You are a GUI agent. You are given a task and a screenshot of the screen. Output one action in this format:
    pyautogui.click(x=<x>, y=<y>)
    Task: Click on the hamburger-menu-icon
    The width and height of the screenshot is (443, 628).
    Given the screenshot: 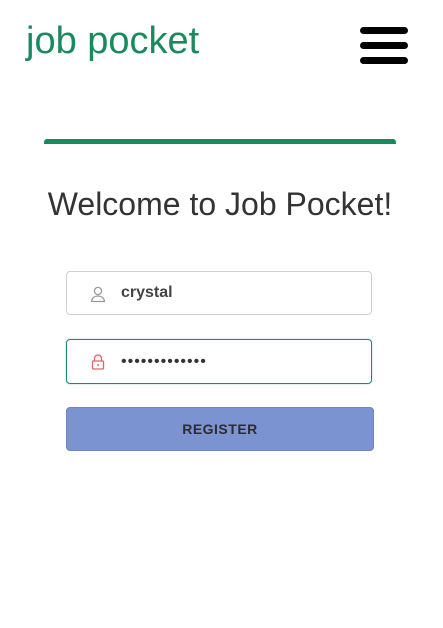 What is the action you would take?
    pyautogui.click(x=384, y=46)
    